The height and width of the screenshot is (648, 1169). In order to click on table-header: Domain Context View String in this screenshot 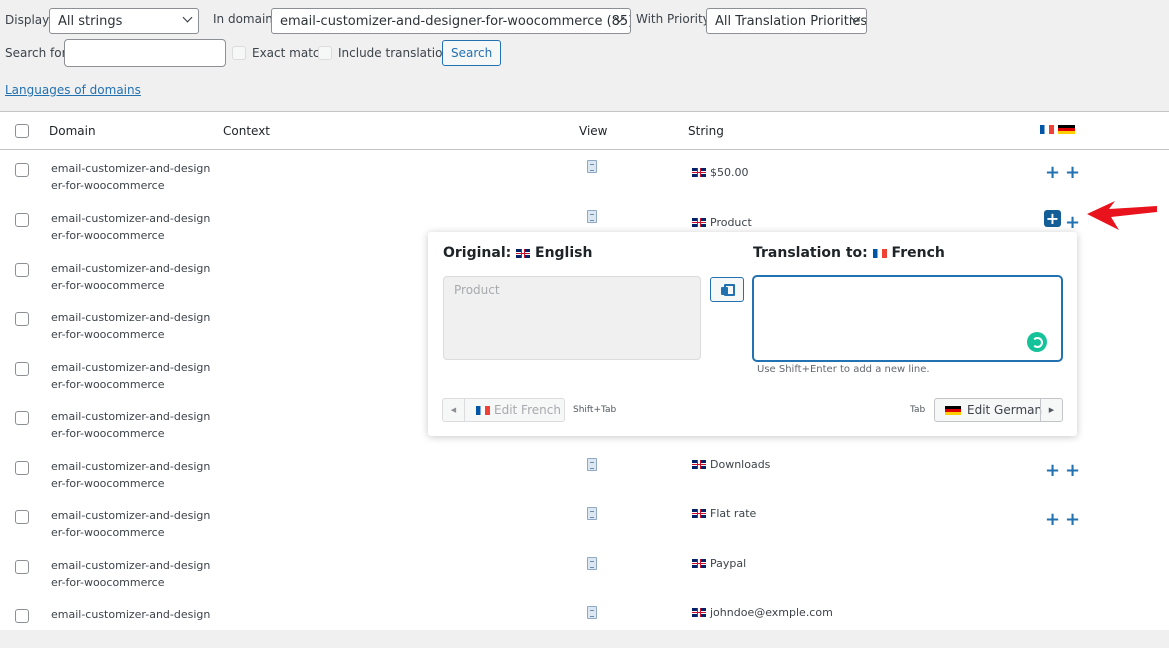, I will do `click(584, 131)`.